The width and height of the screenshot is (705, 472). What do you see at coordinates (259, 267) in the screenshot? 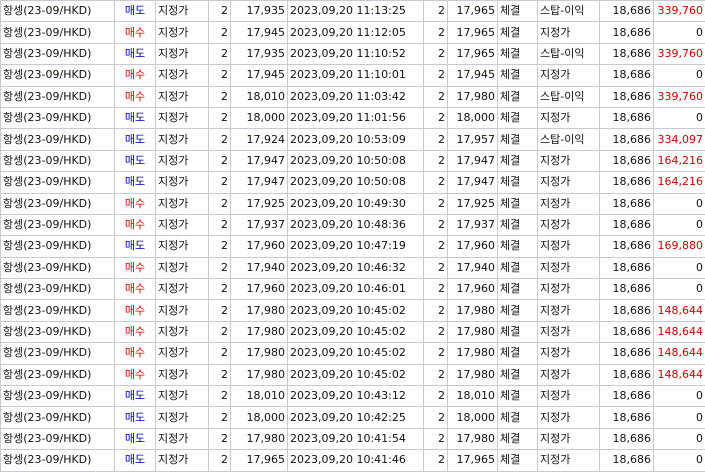
I see `order-price-cell: 17,940` at bounding box center [259, 267].